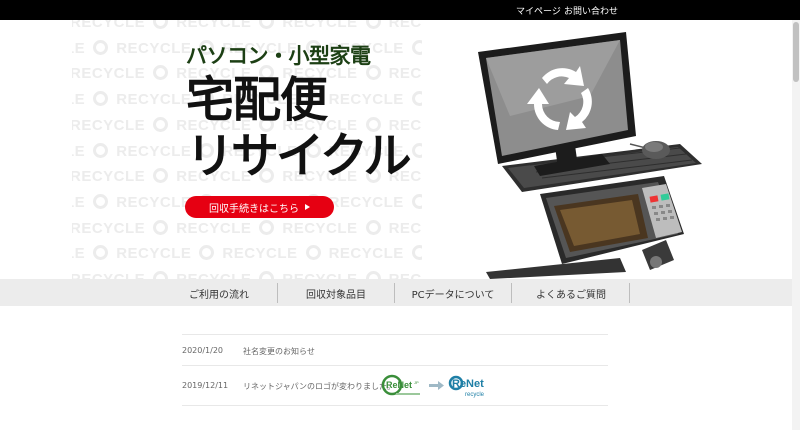  I want to click on nav-item-faq: よくあるご質問, so click(571, 293).